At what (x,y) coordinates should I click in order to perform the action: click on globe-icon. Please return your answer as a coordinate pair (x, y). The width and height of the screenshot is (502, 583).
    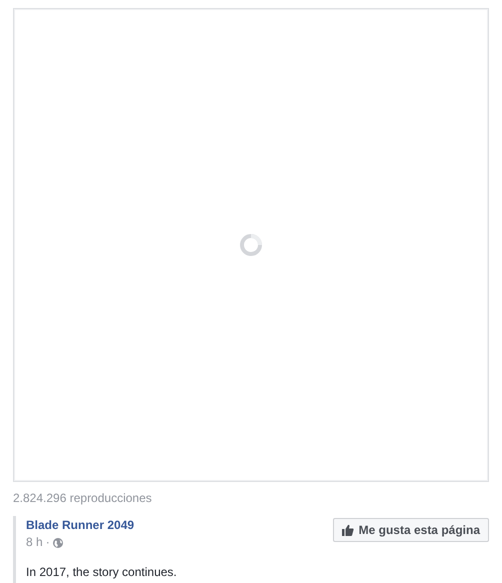
    Looking at the image, I should click on (57, 543).